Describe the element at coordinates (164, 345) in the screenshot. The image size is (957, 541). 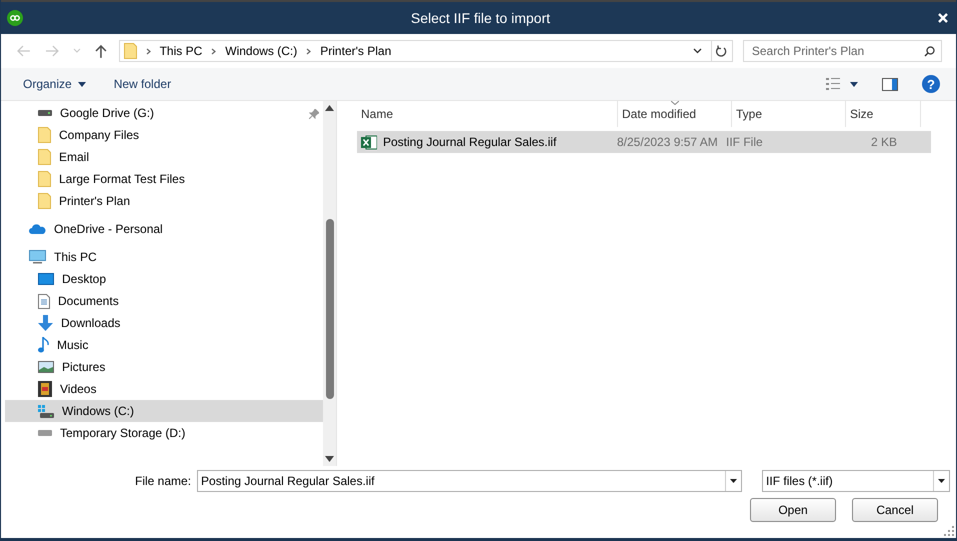
I see `nav-item: Music` at that location.